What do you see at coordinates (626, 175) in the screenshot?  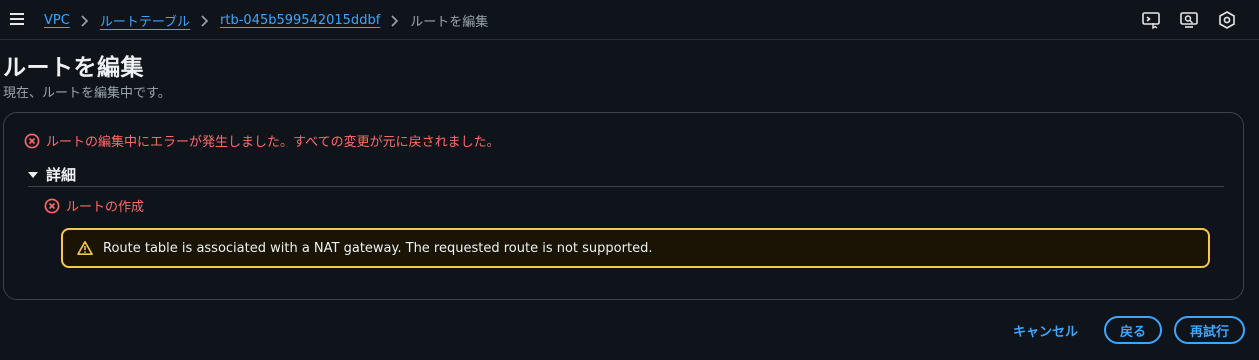 I see `details-expander: 詳細` at bounding box center [626, 175].